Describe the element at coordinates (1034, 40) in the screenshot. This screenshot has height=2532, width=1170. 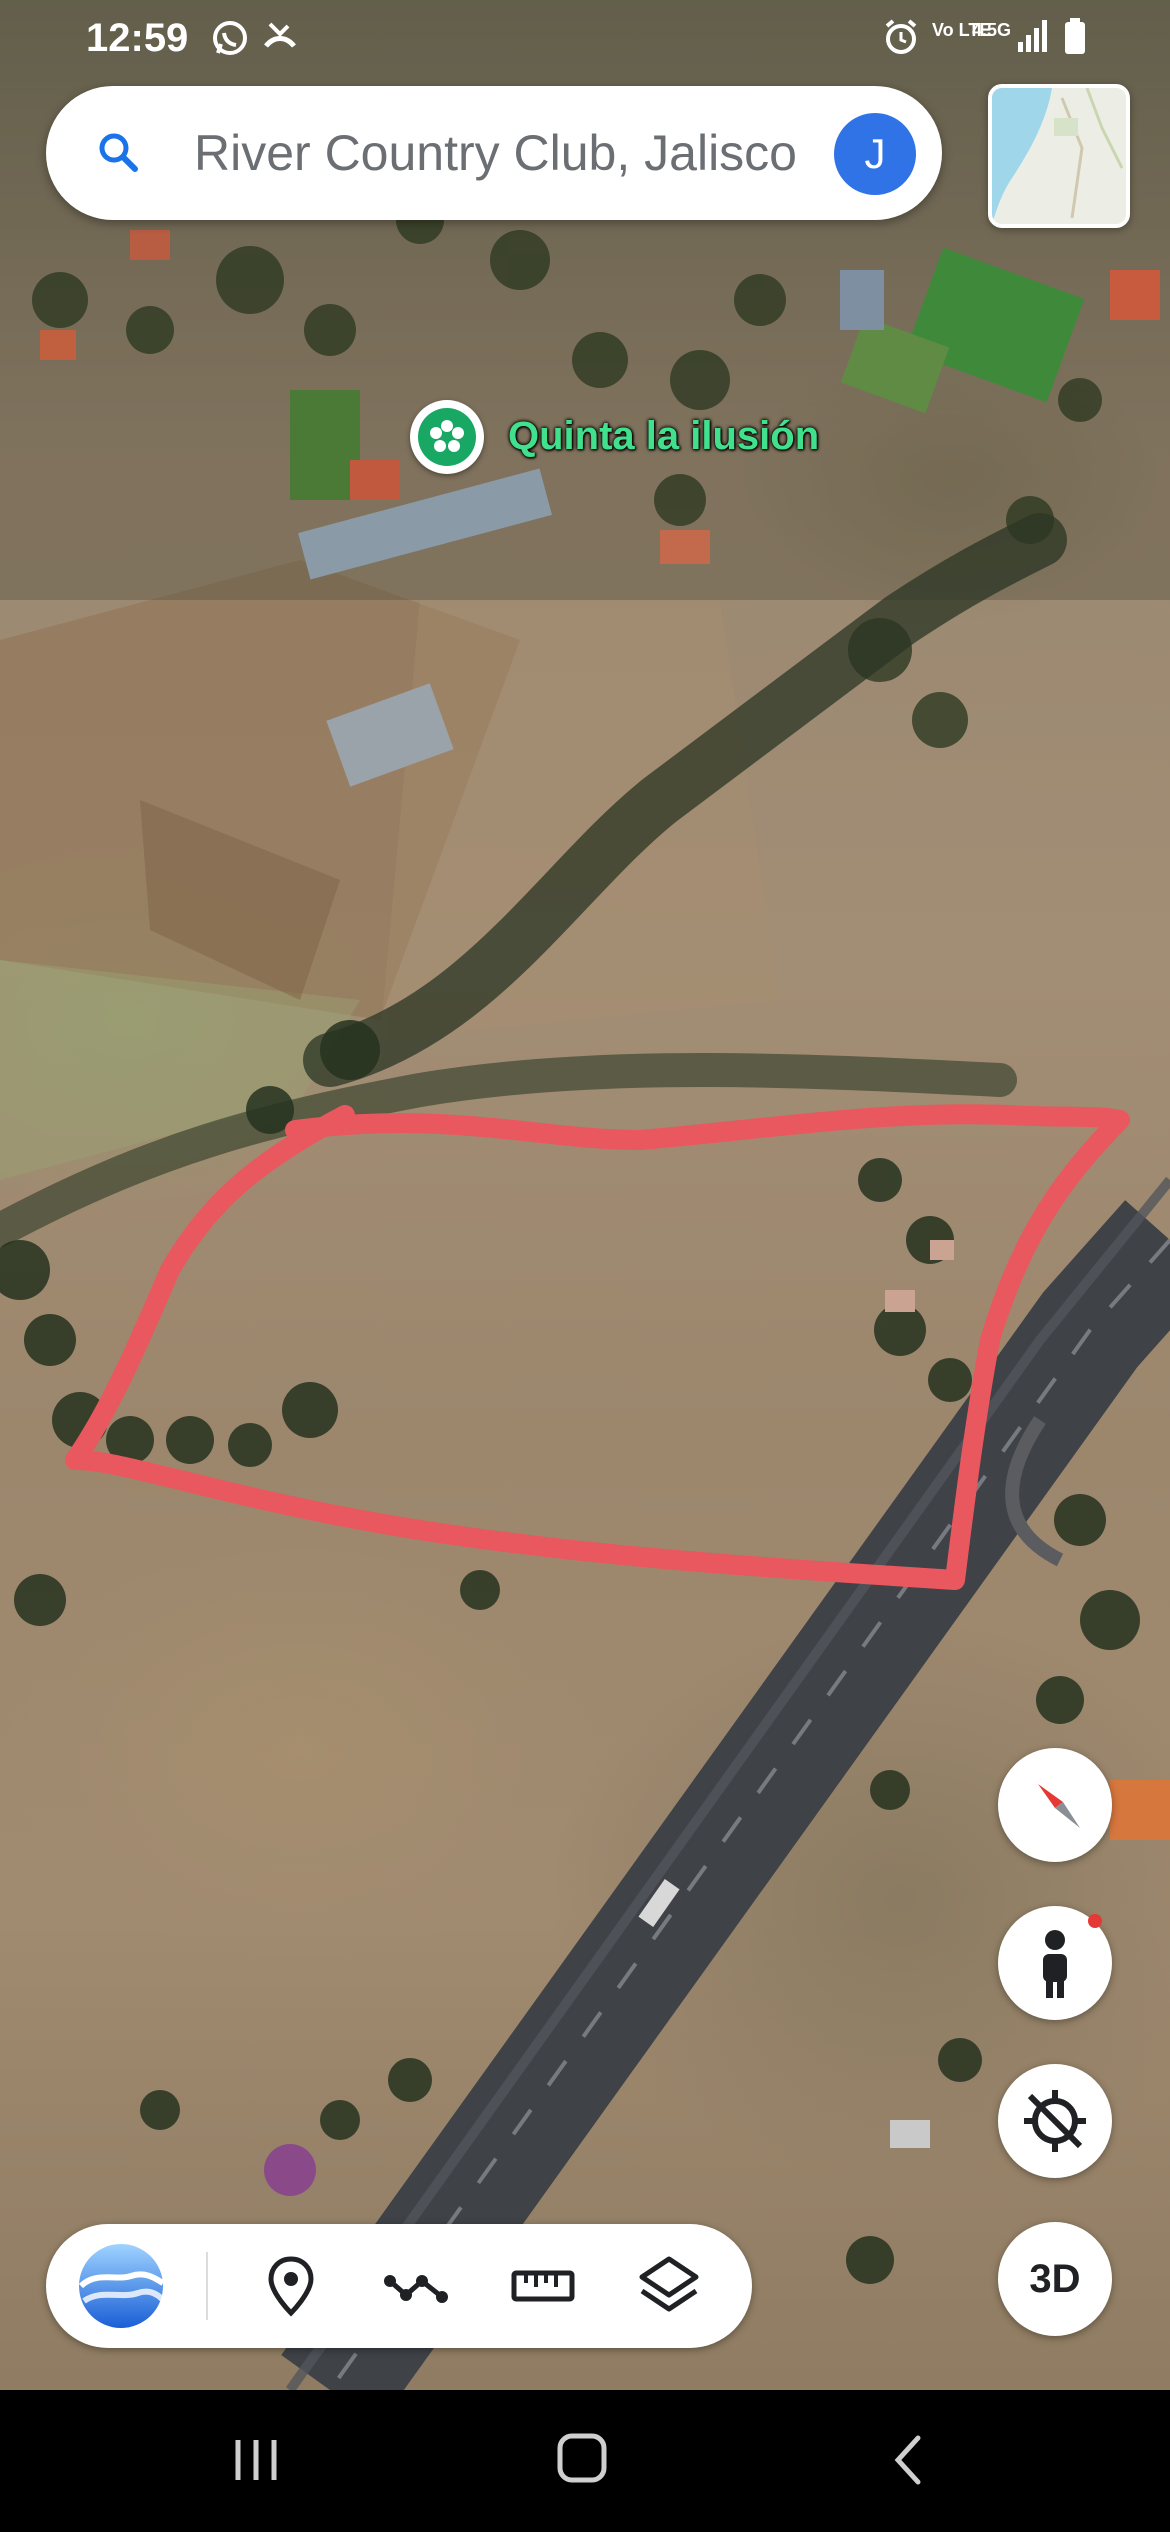
I see `signal-icon` at that location.